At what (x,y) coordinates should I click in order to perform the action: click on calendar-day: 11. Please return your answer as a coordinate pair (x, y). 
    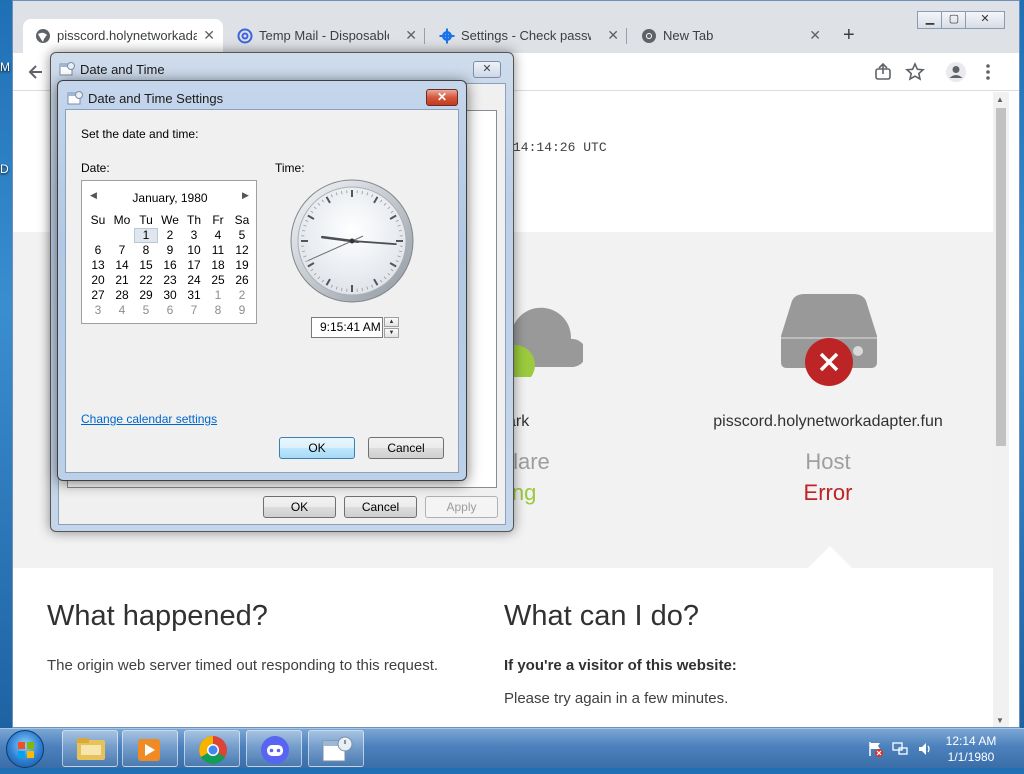
    Looking at the image, I should click on (218, 250).